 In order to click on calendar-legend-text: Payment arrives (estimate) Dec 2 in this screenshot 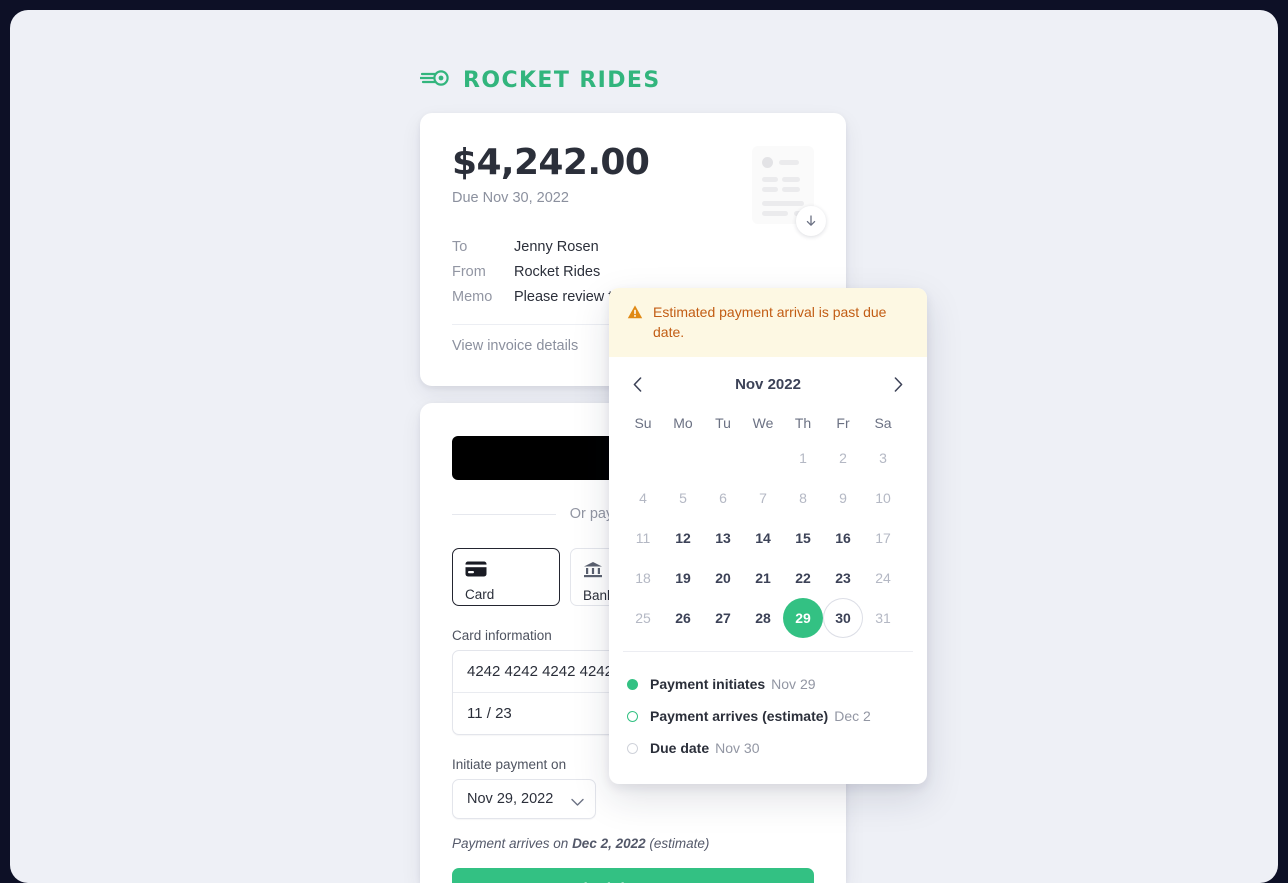, I will do `click(760, 716)`.